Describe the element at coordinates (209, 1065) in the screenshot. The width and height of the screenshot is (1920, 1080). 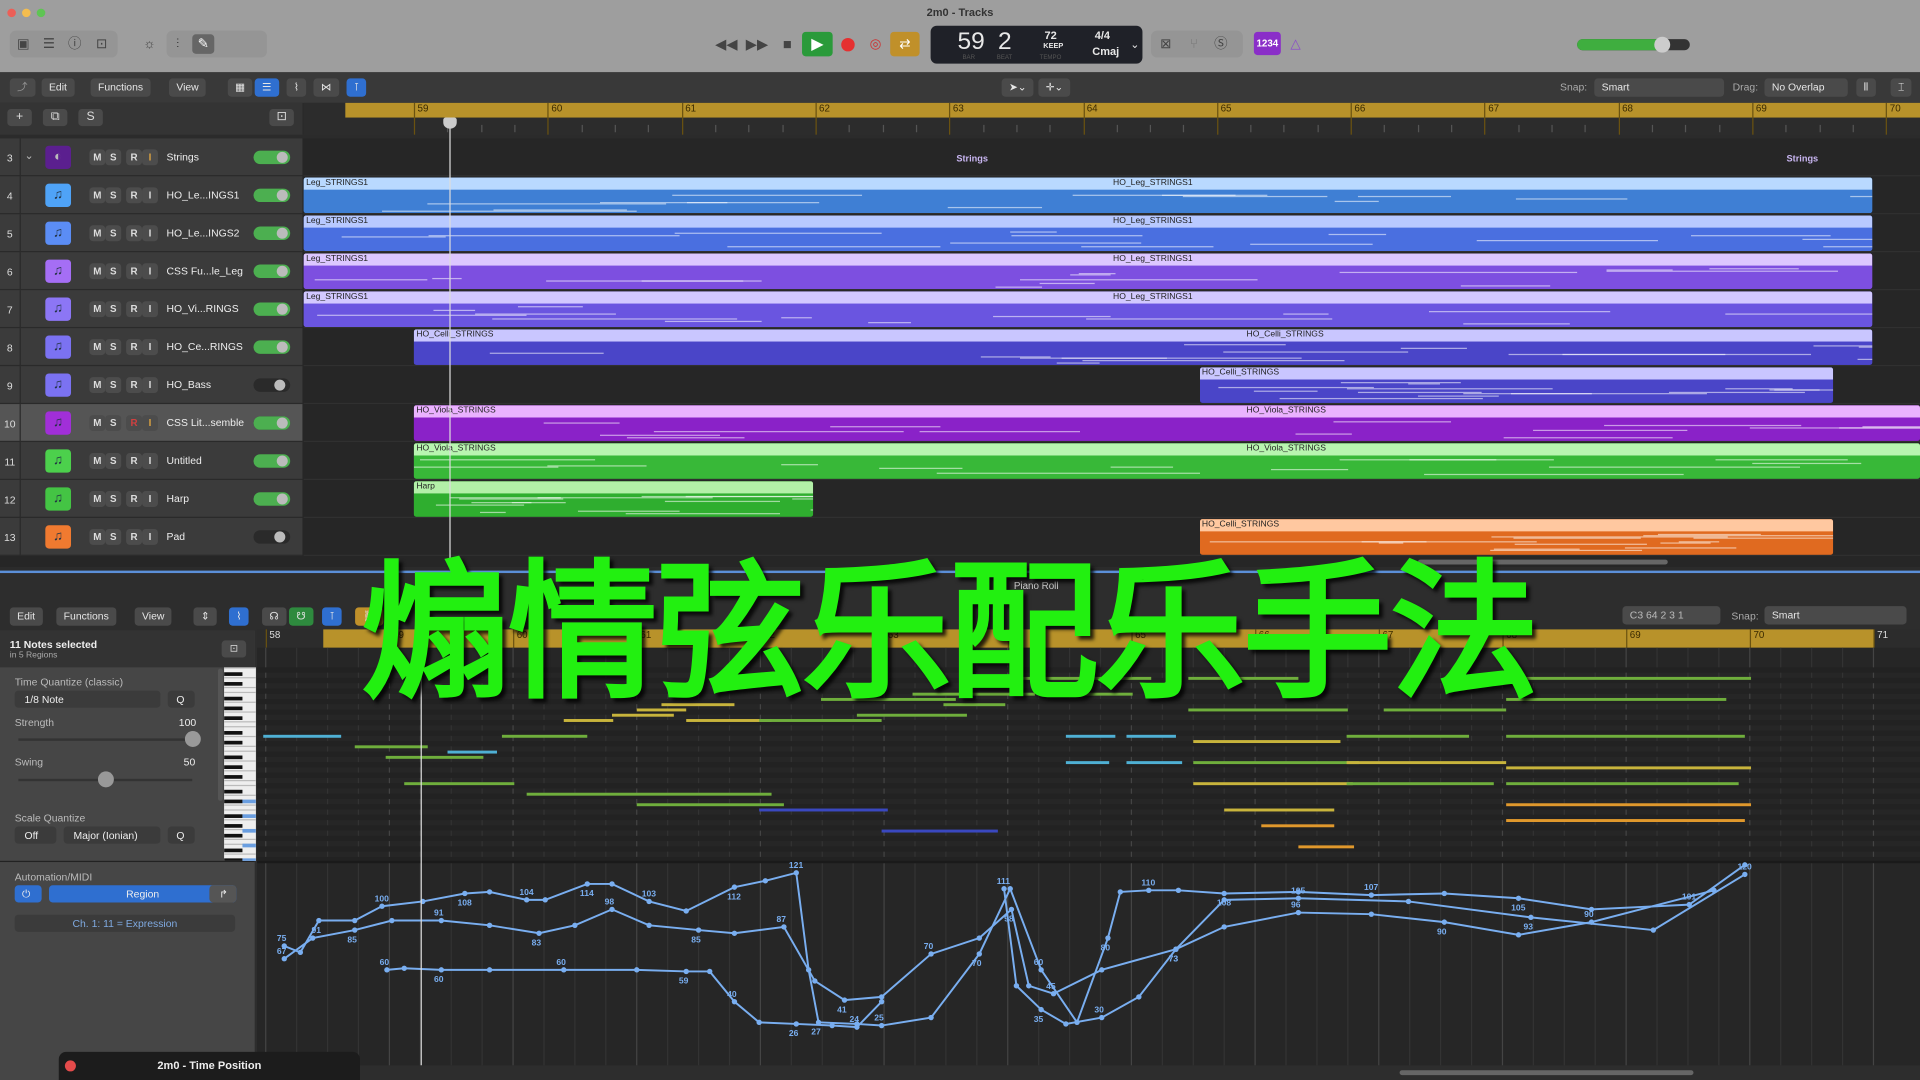
I see `time-position-window: 2m0 - Time Position` at that location.